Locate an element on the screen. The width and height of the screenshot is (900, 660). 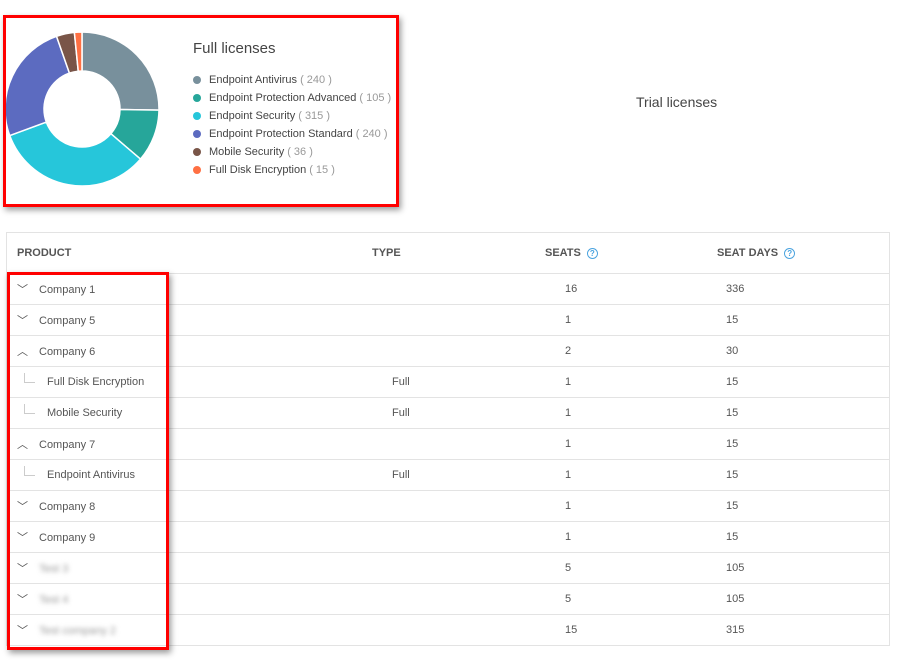
annotation-highlight-chart is located at coordinates (201, 111).